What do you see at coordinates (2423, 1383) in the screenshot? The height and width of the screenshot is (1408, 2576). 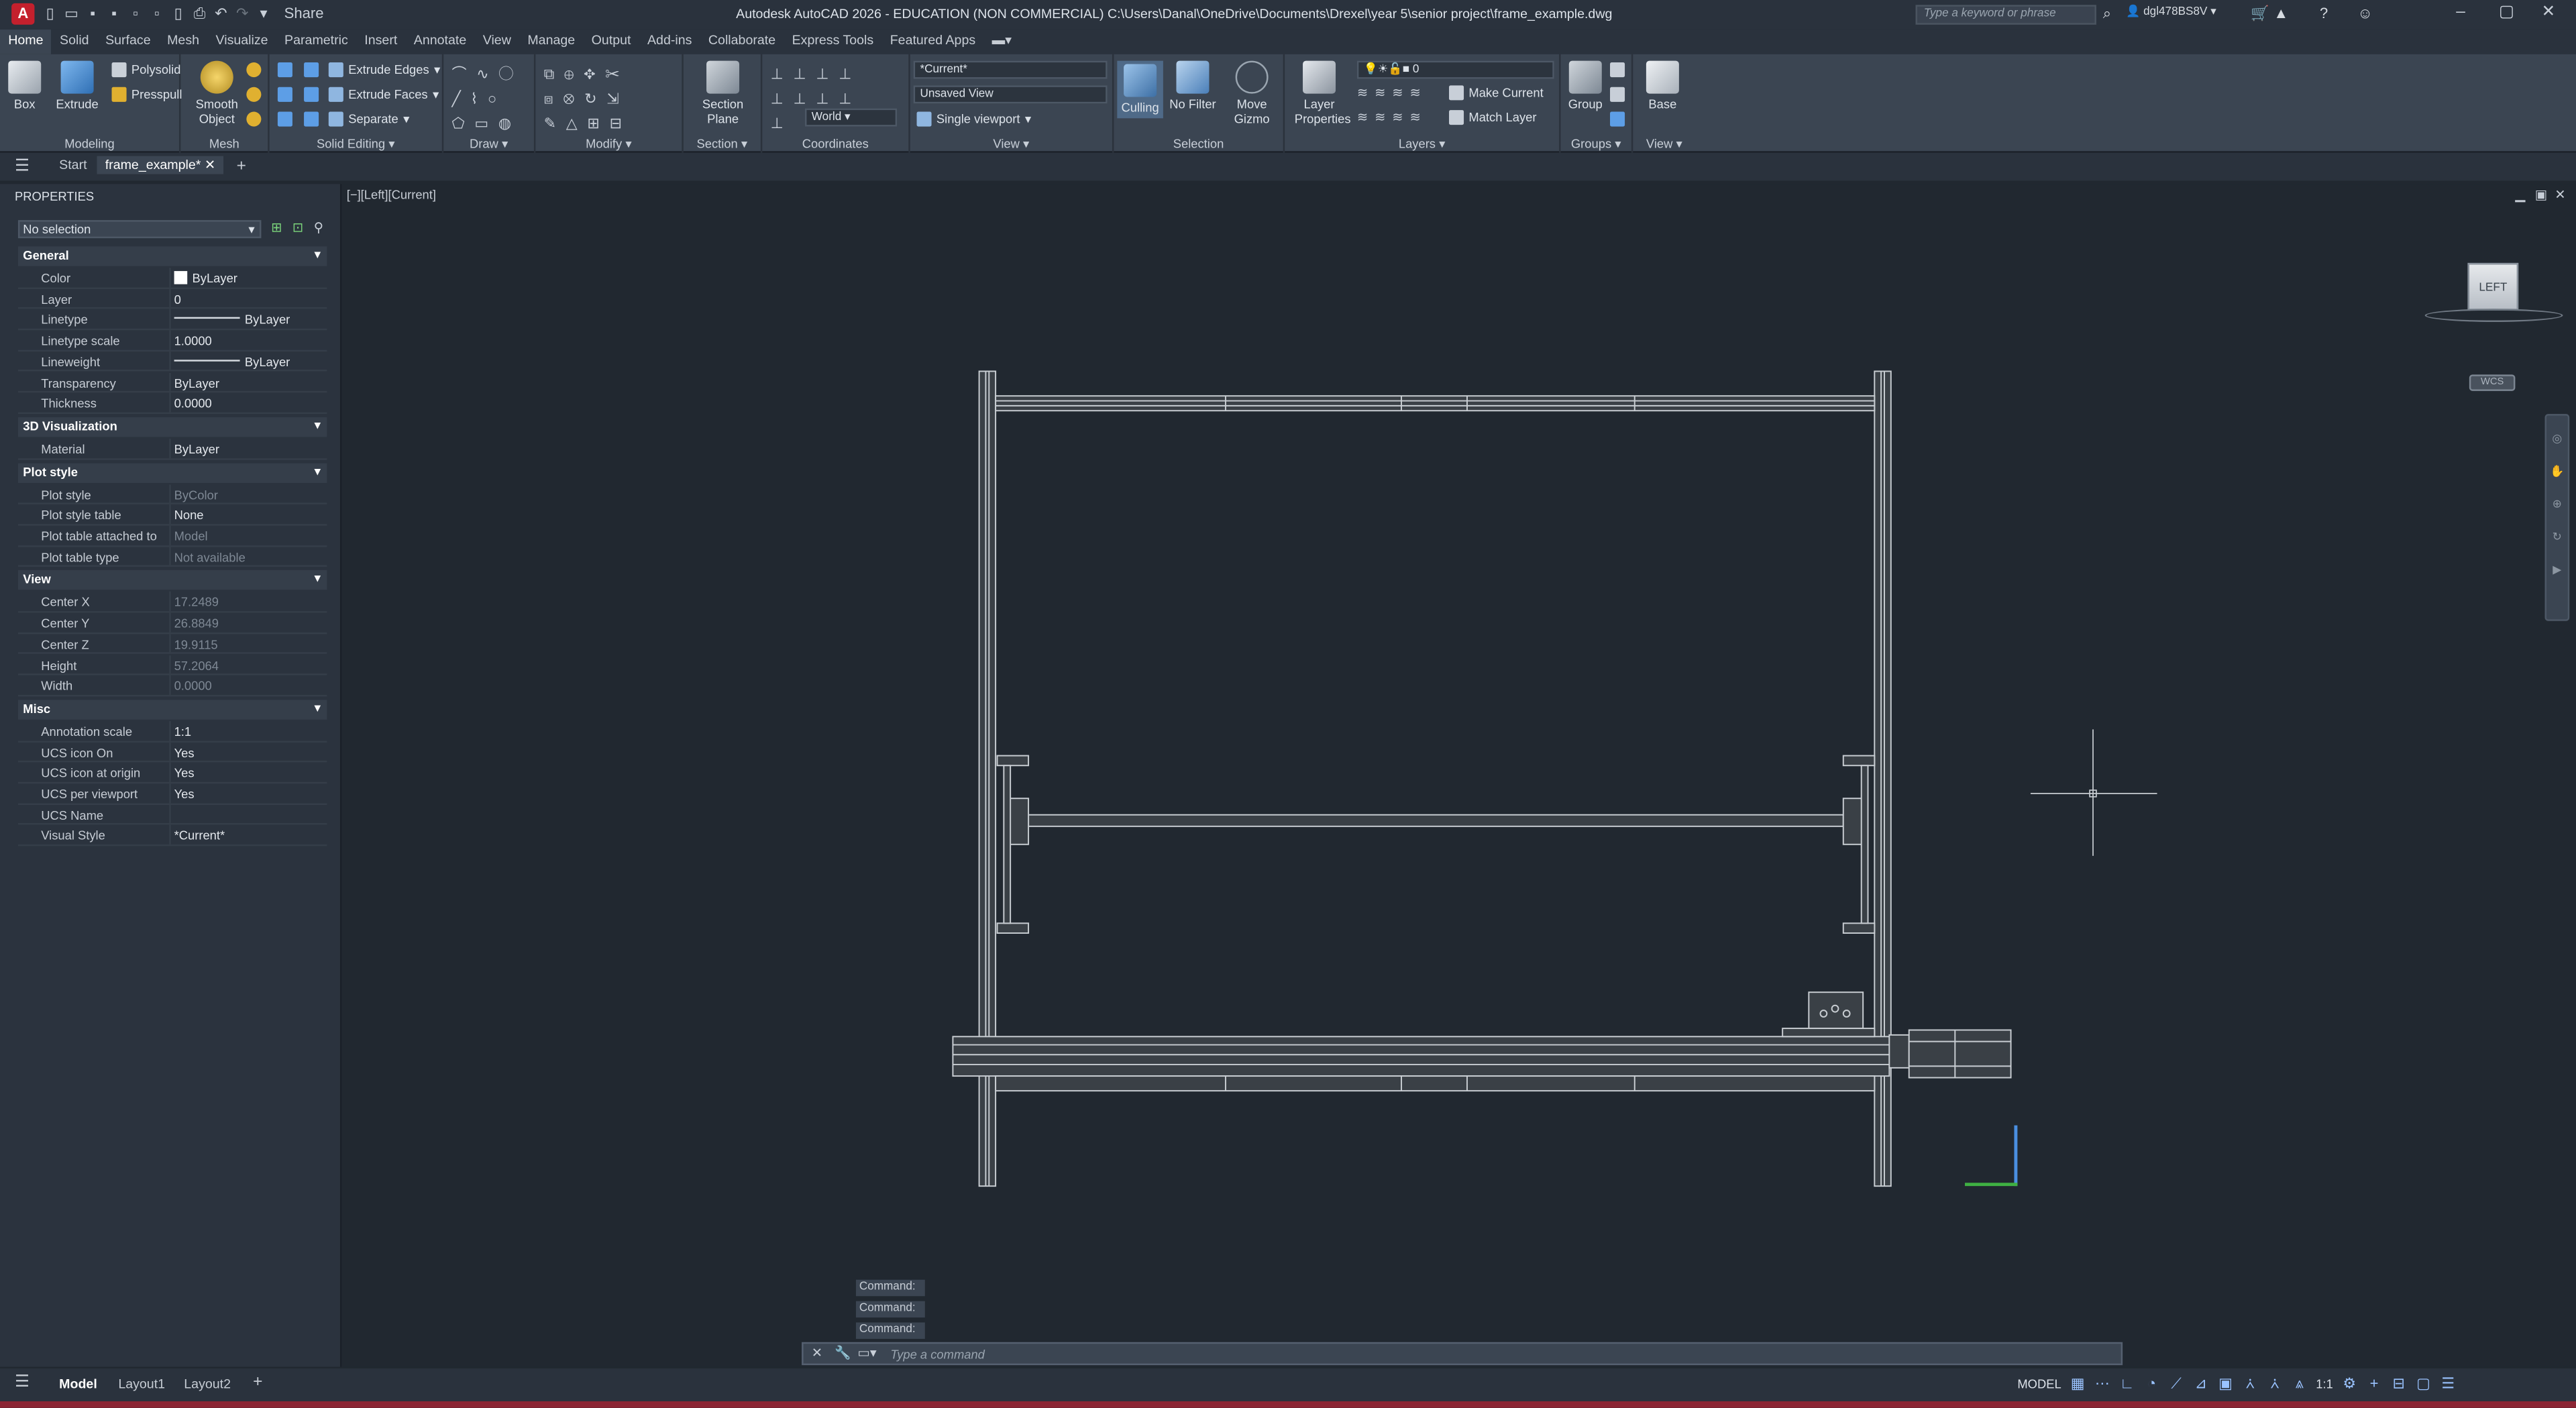 I see `clean-screen-icon: ▢` at bounding box center [2423, 1383].